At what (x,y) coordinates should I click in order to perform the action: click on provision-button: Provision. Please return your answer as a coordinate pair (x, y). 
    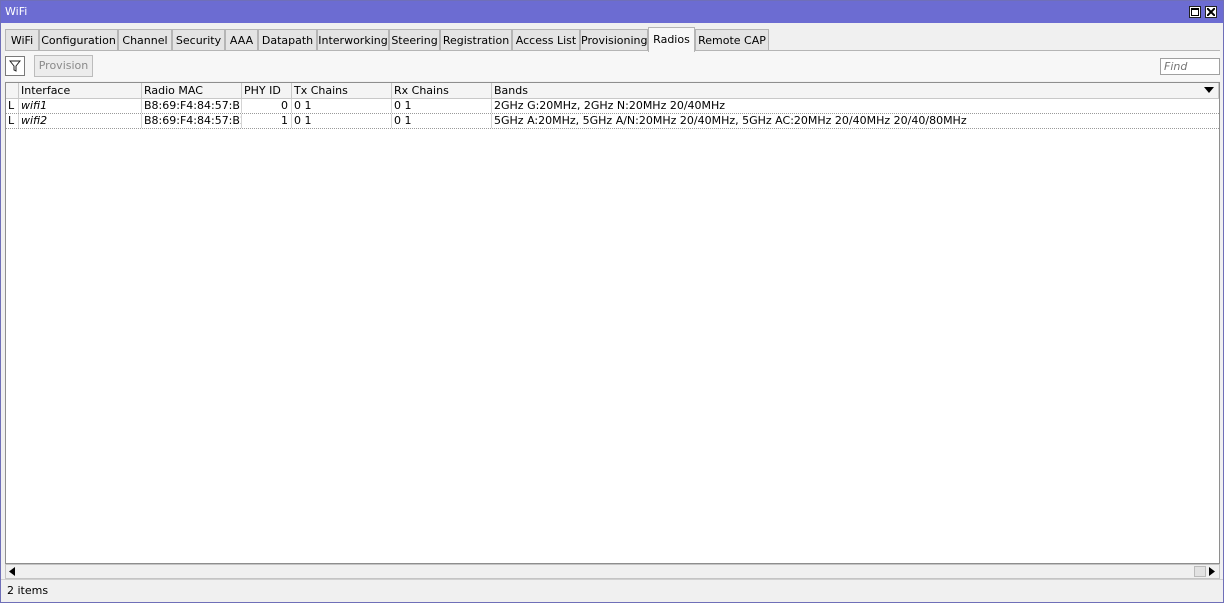
    Looking at the image, I should click on (63, 66).